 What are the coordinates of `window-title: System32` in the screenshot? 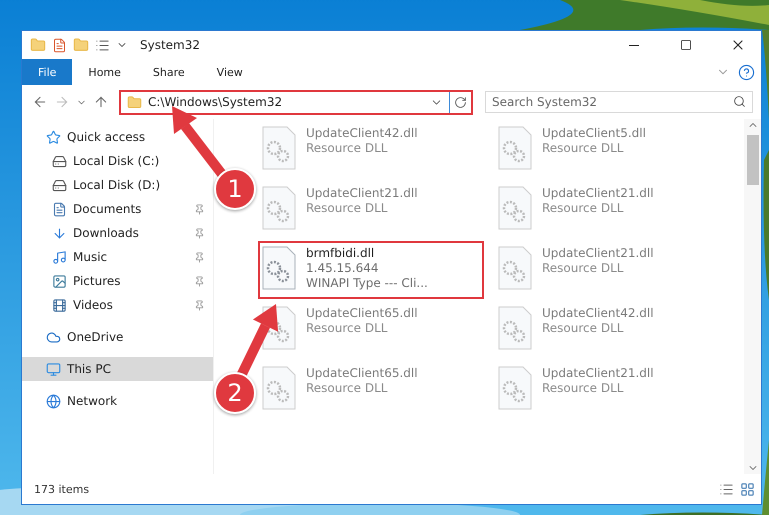 It's located at (171, 45).